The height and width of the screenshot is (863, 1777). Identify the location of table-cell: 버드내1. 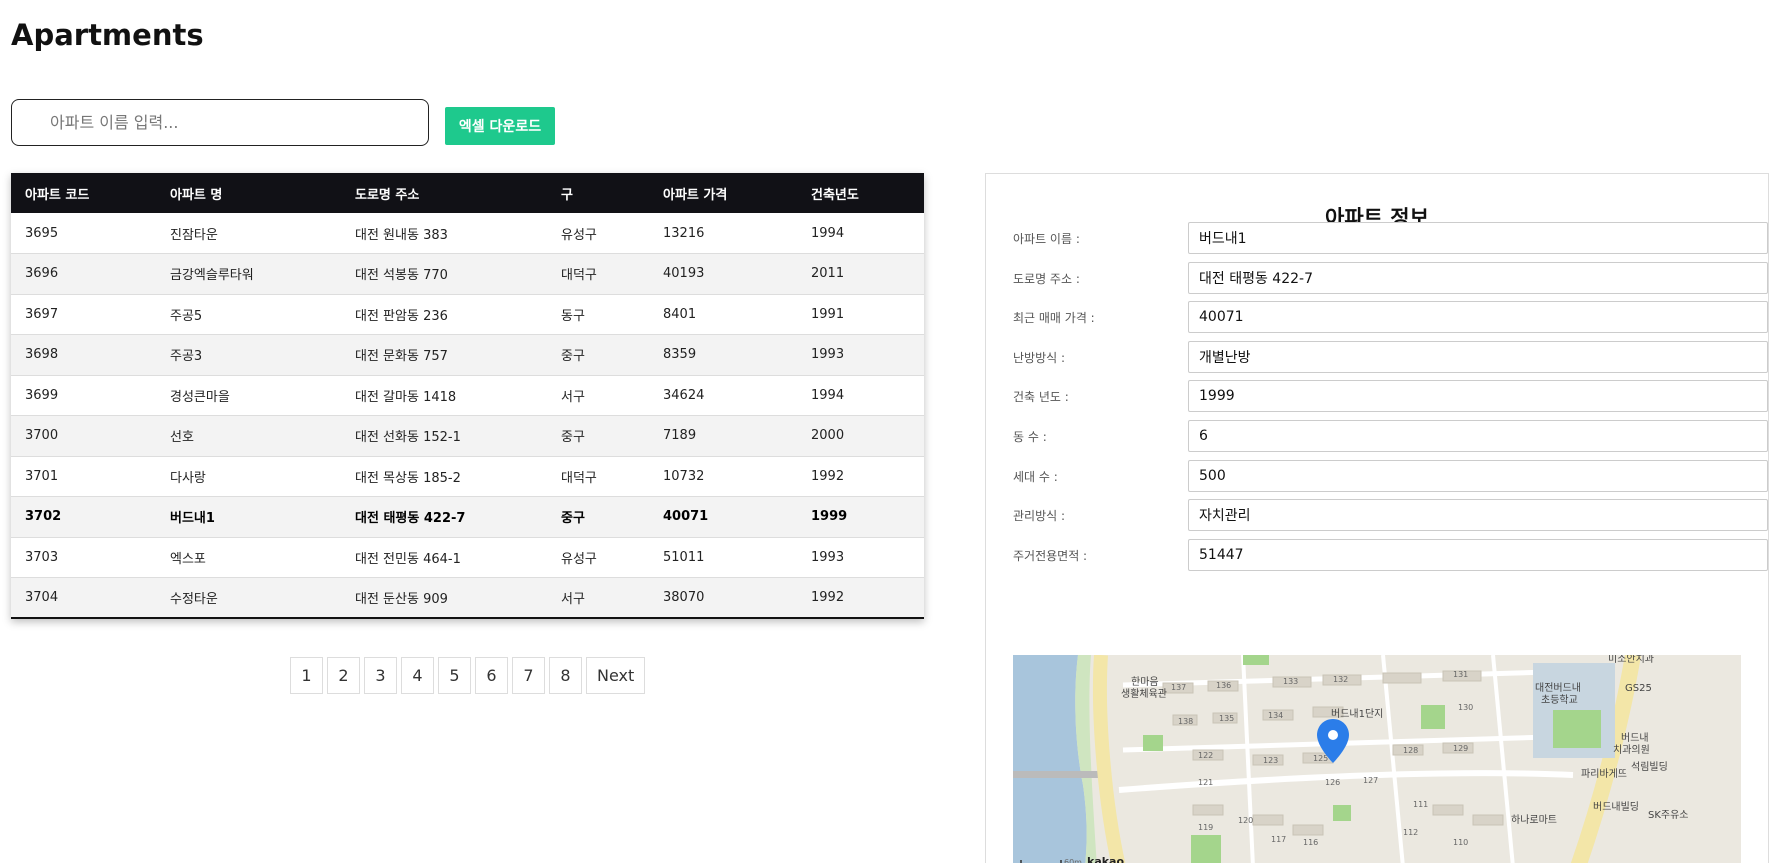
(248, 517).